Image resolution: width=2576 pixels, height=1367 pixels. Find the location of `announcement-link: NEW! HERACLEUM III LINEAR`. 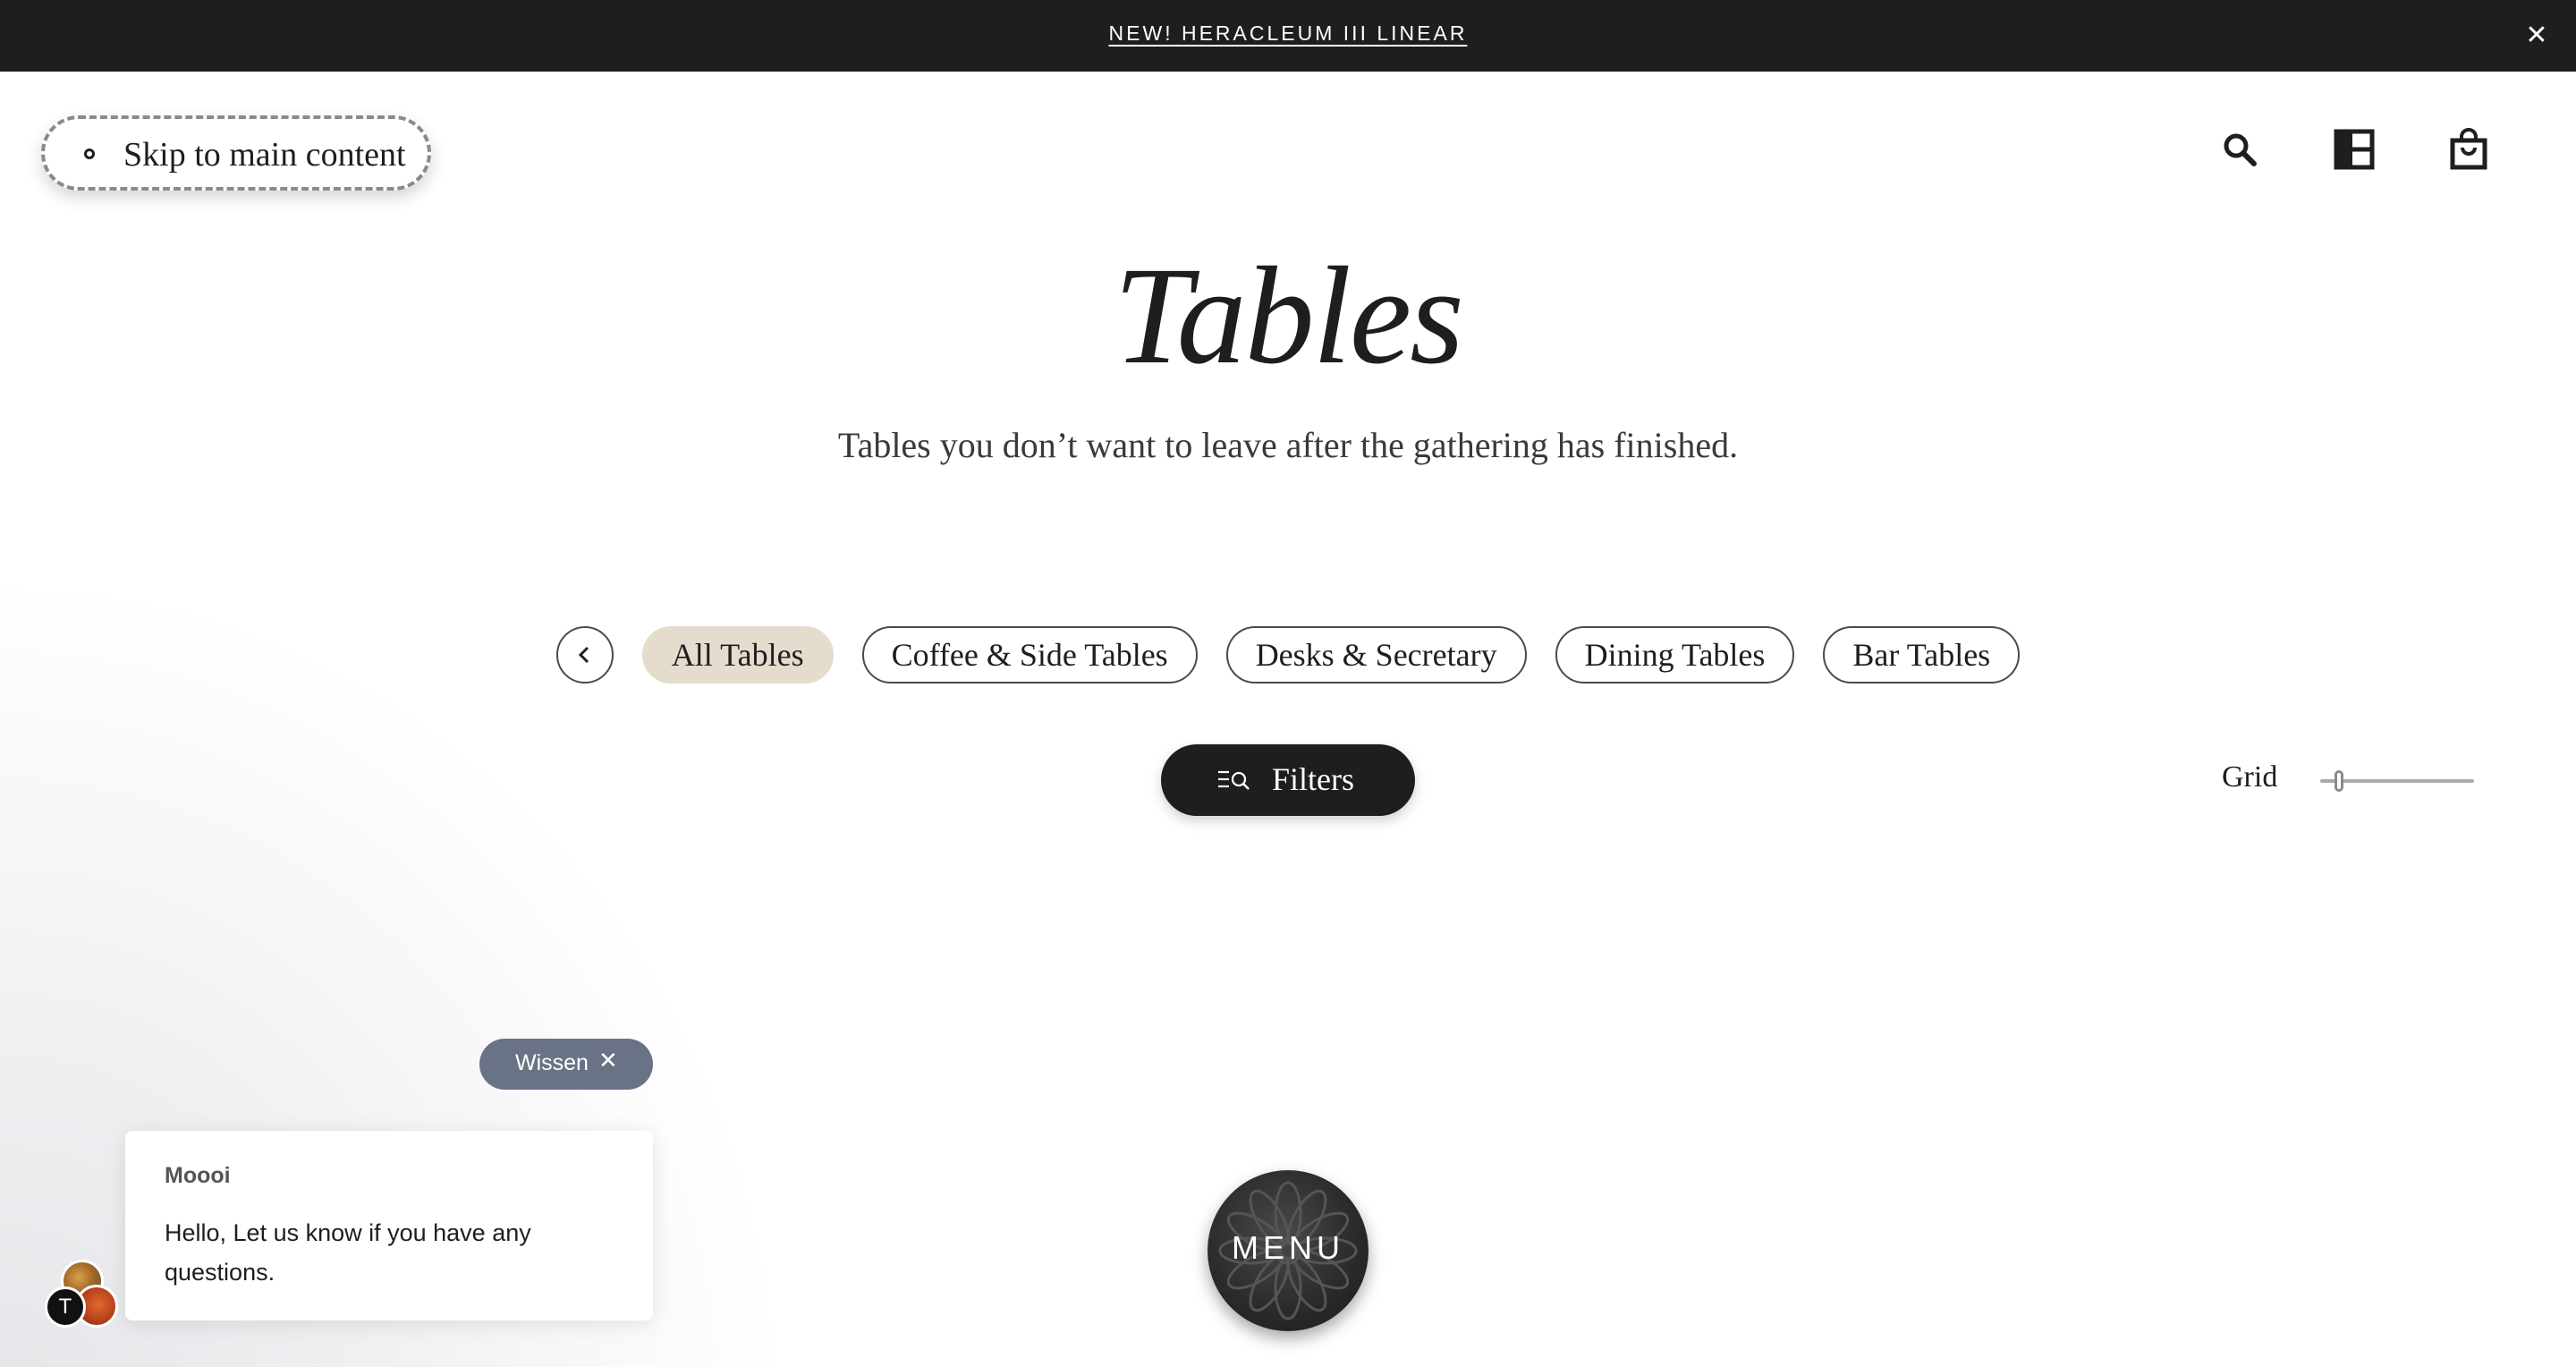

announcement-link: NEW! HERACLEUM III LINEAR is located at coordinates (1288, 33).